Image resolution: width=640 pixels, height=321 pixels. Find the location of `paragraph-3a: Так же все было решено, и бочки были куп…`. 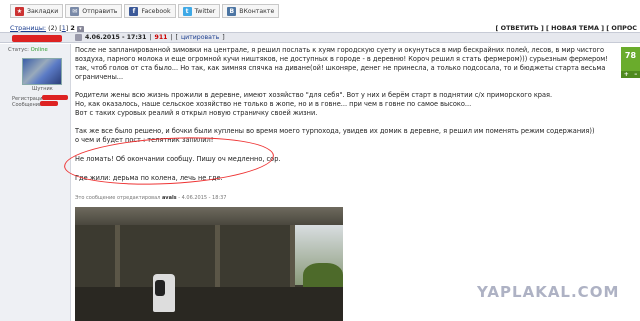

paragraph-3a: Так же все было решено, и бочки были куп… is located at coordinates (335, 131).